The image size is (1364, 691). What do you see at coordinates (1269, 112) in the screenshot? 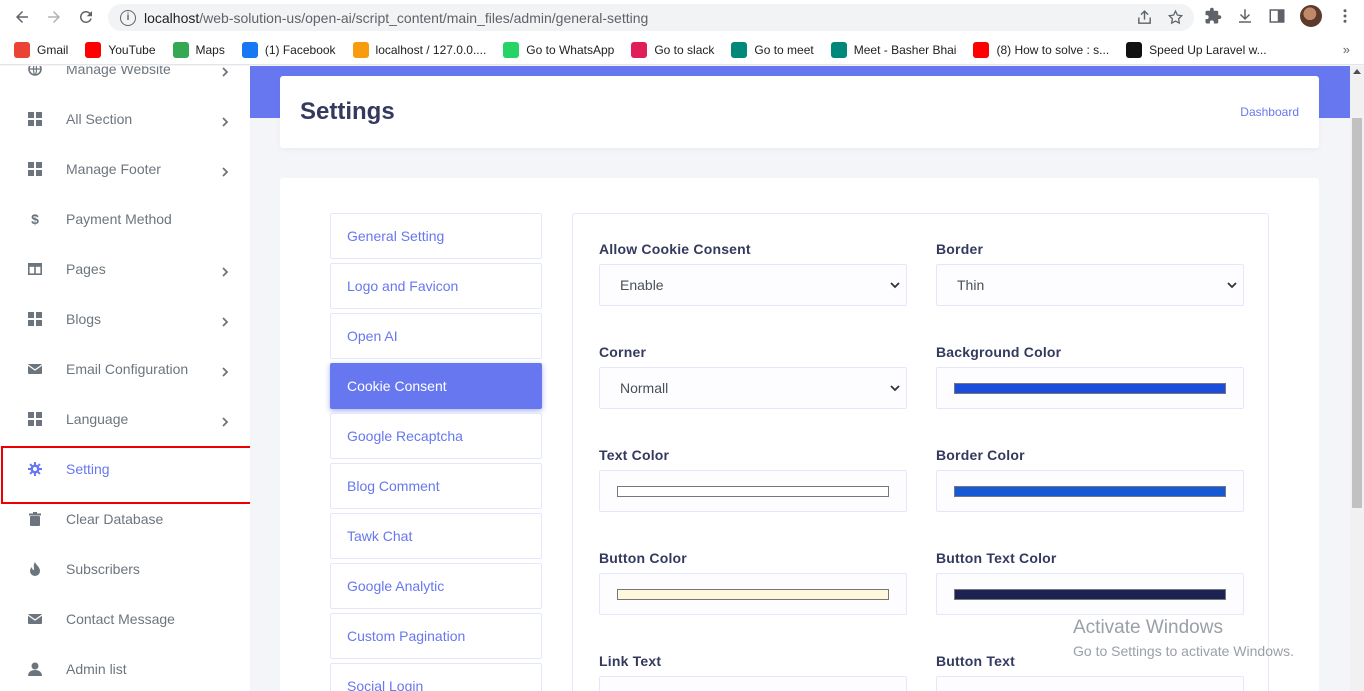
I see `breadcrumb-dashboard: Dashboard` at bounding box center [1269, 112].